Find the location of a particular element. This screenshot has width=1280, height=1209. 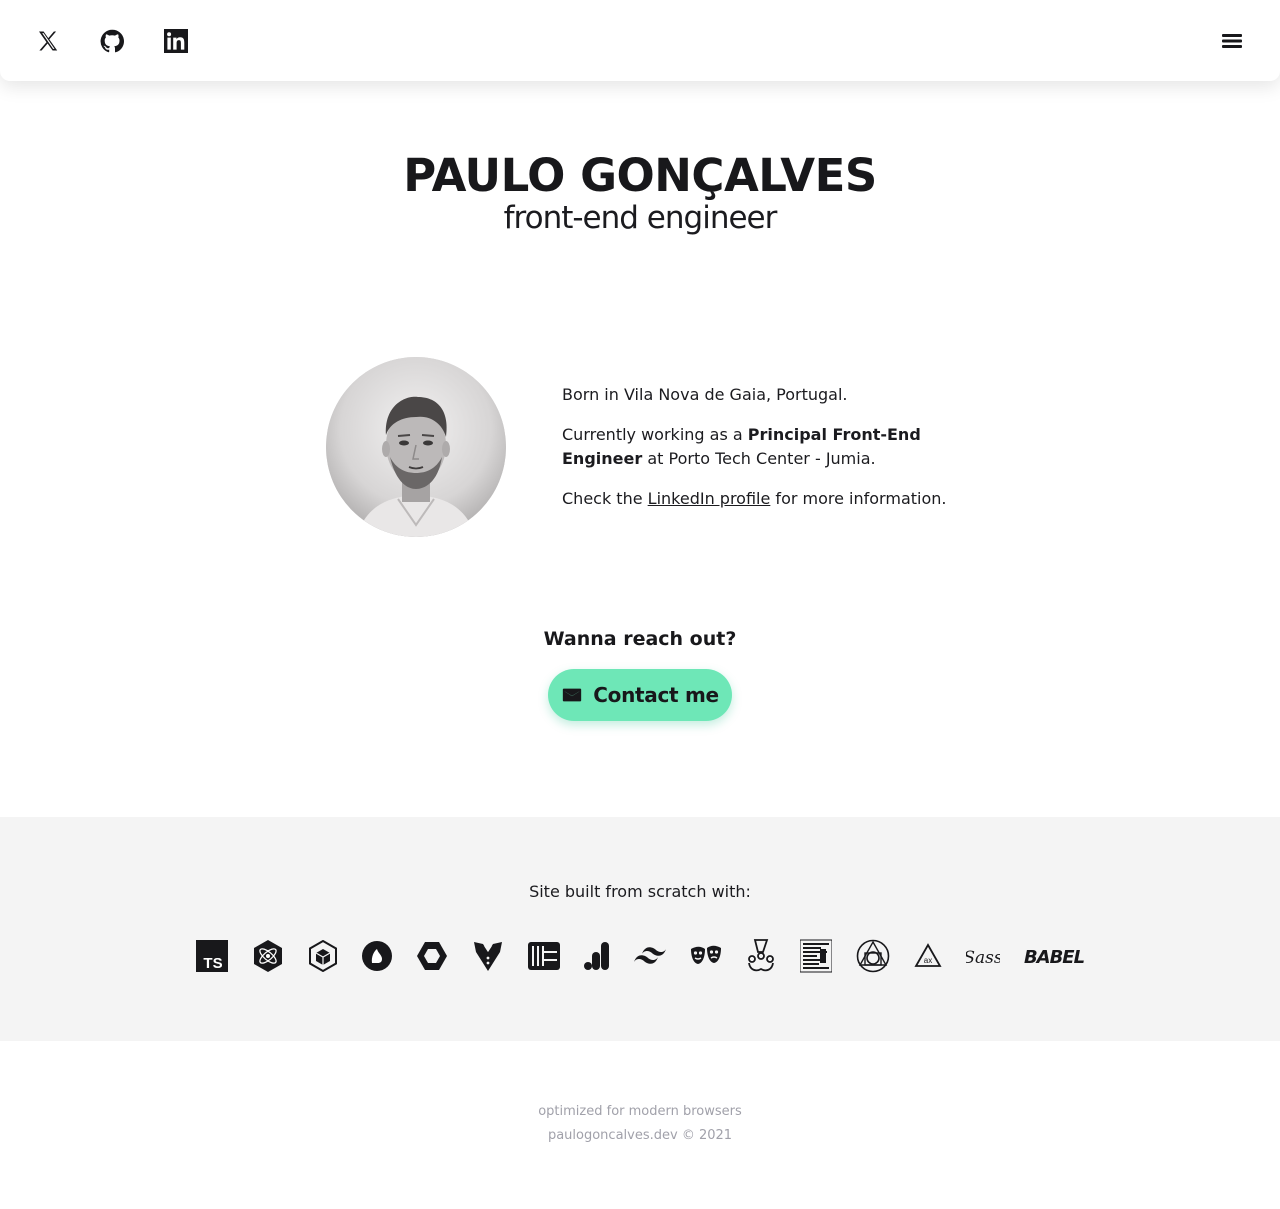

preact-icon is located at coordinates (268, 956).